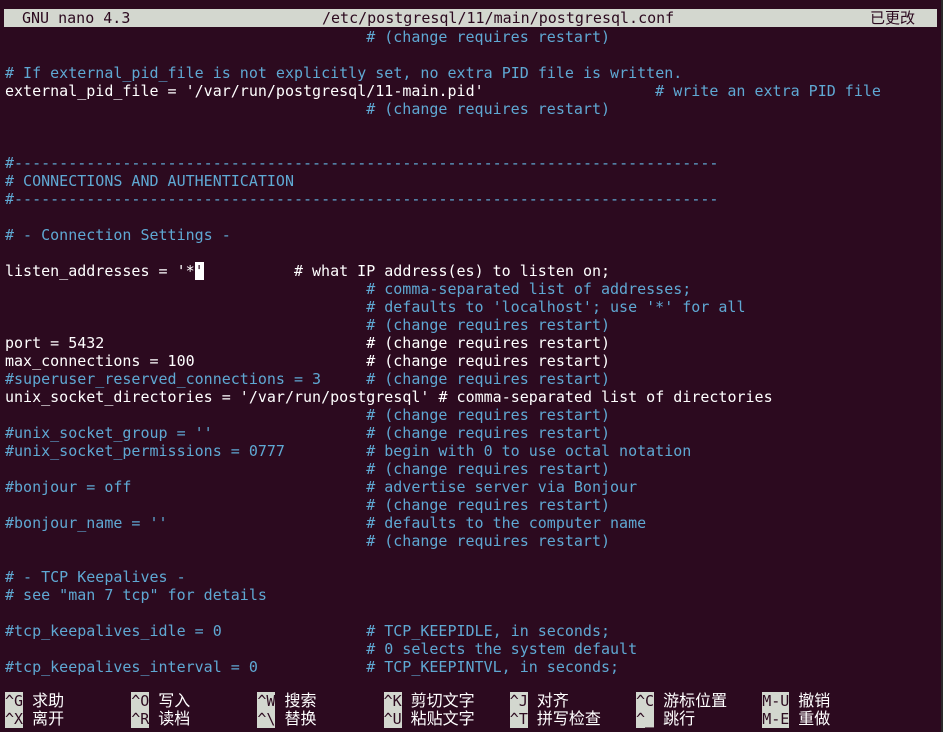  I want to click on shortcut-label: 读档, so click(174, 718).